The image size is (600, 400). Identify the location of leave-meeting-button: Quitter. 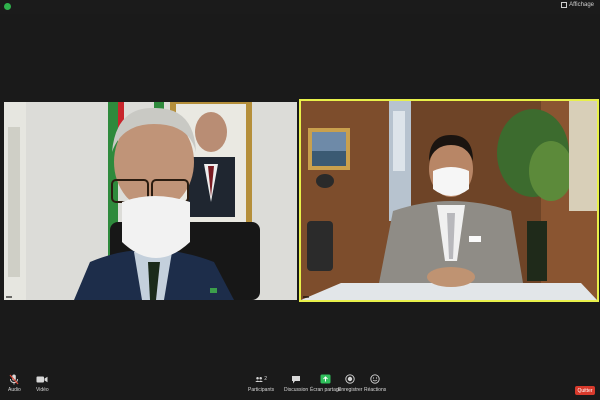
(585, 390).